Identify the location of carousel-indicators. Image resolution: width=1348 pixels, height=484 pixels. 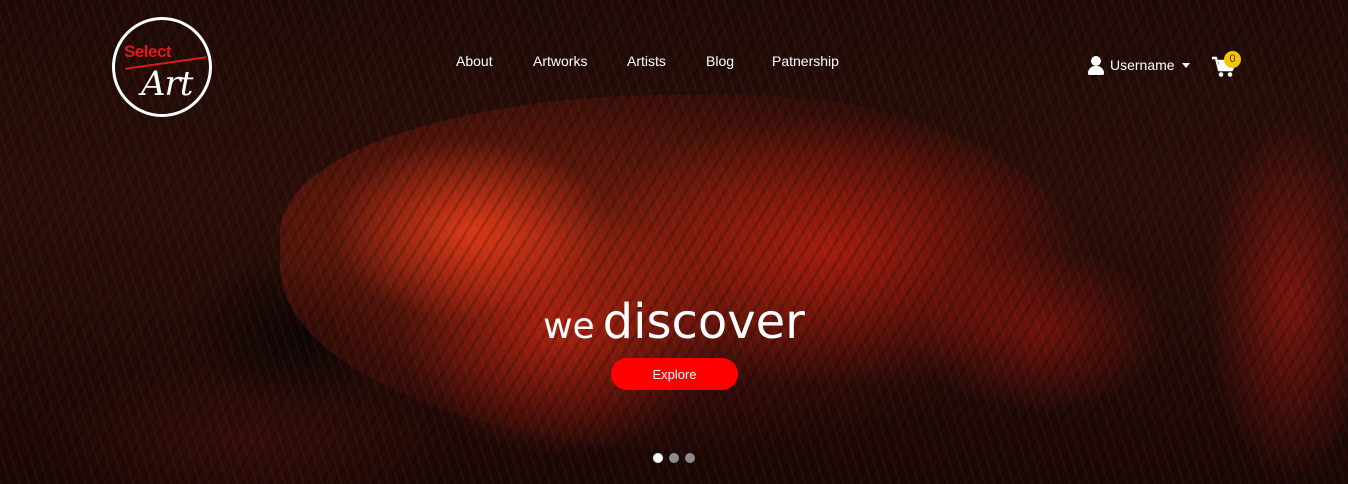
(674, 458).